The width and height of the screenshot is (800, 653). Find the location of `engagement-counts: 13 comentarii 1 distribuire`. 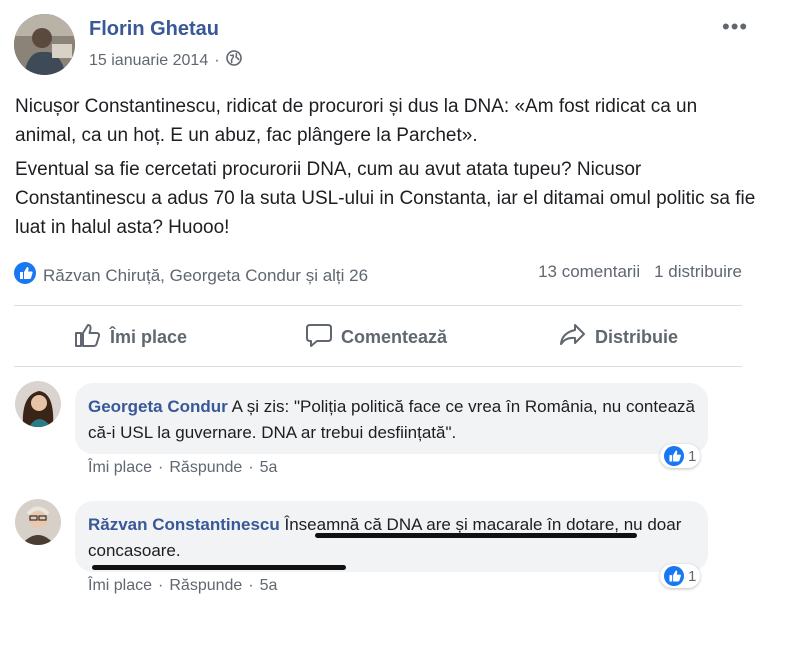

engagement-counts: 13 comentarii 1 distribuire is located at coordinates (640, 272).